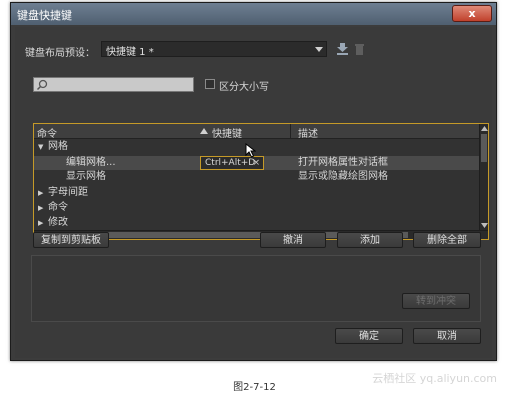 The image size is (509, 395). What do you see at coordinates (293, 240) in the screenshot?
I see `undo-button: 撤消` at bounding box center [293, 240].